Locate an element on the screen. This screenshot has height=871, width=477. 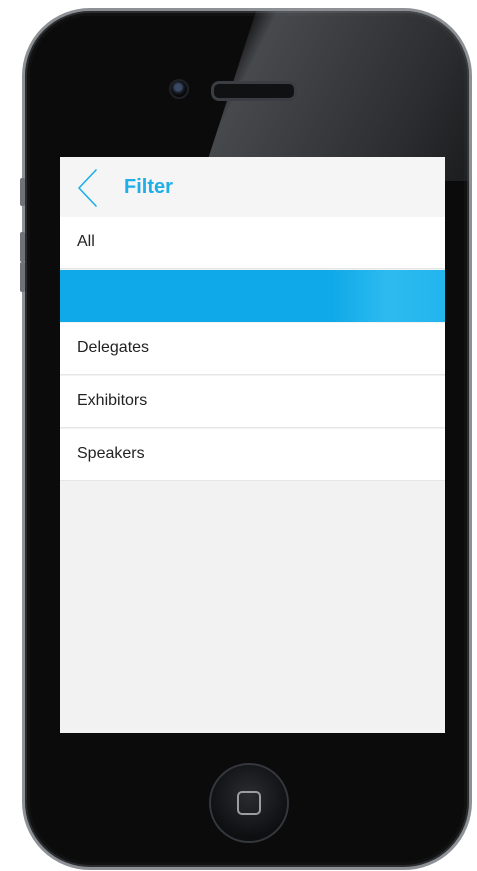
filter-item-delegates: Delegates is located at coordinates (252, 349).